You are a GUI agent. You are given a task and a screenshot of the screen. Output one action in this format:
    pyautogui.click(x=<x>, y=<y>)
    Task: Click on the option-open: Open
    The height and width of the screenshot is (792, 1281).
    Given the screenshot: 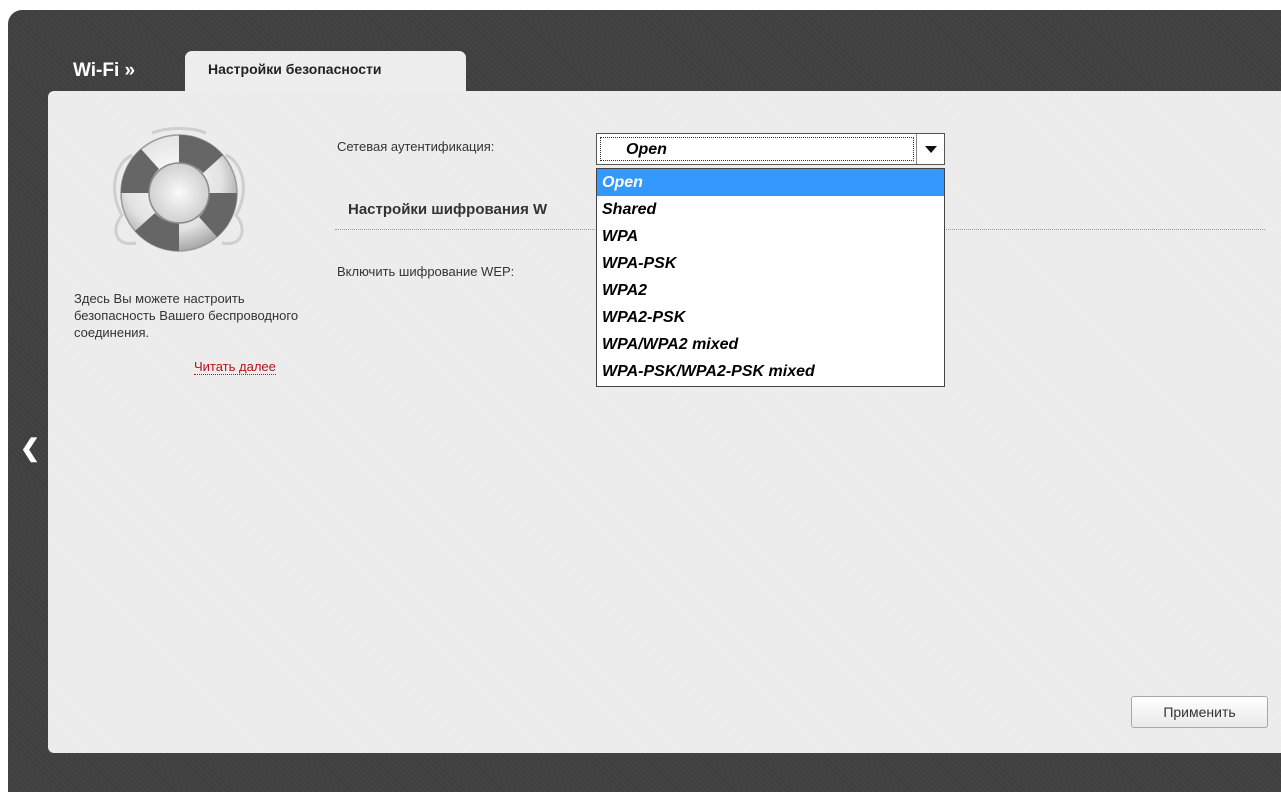 What is the action you would take?
    pyautogui.click(x=770, y=182)
    